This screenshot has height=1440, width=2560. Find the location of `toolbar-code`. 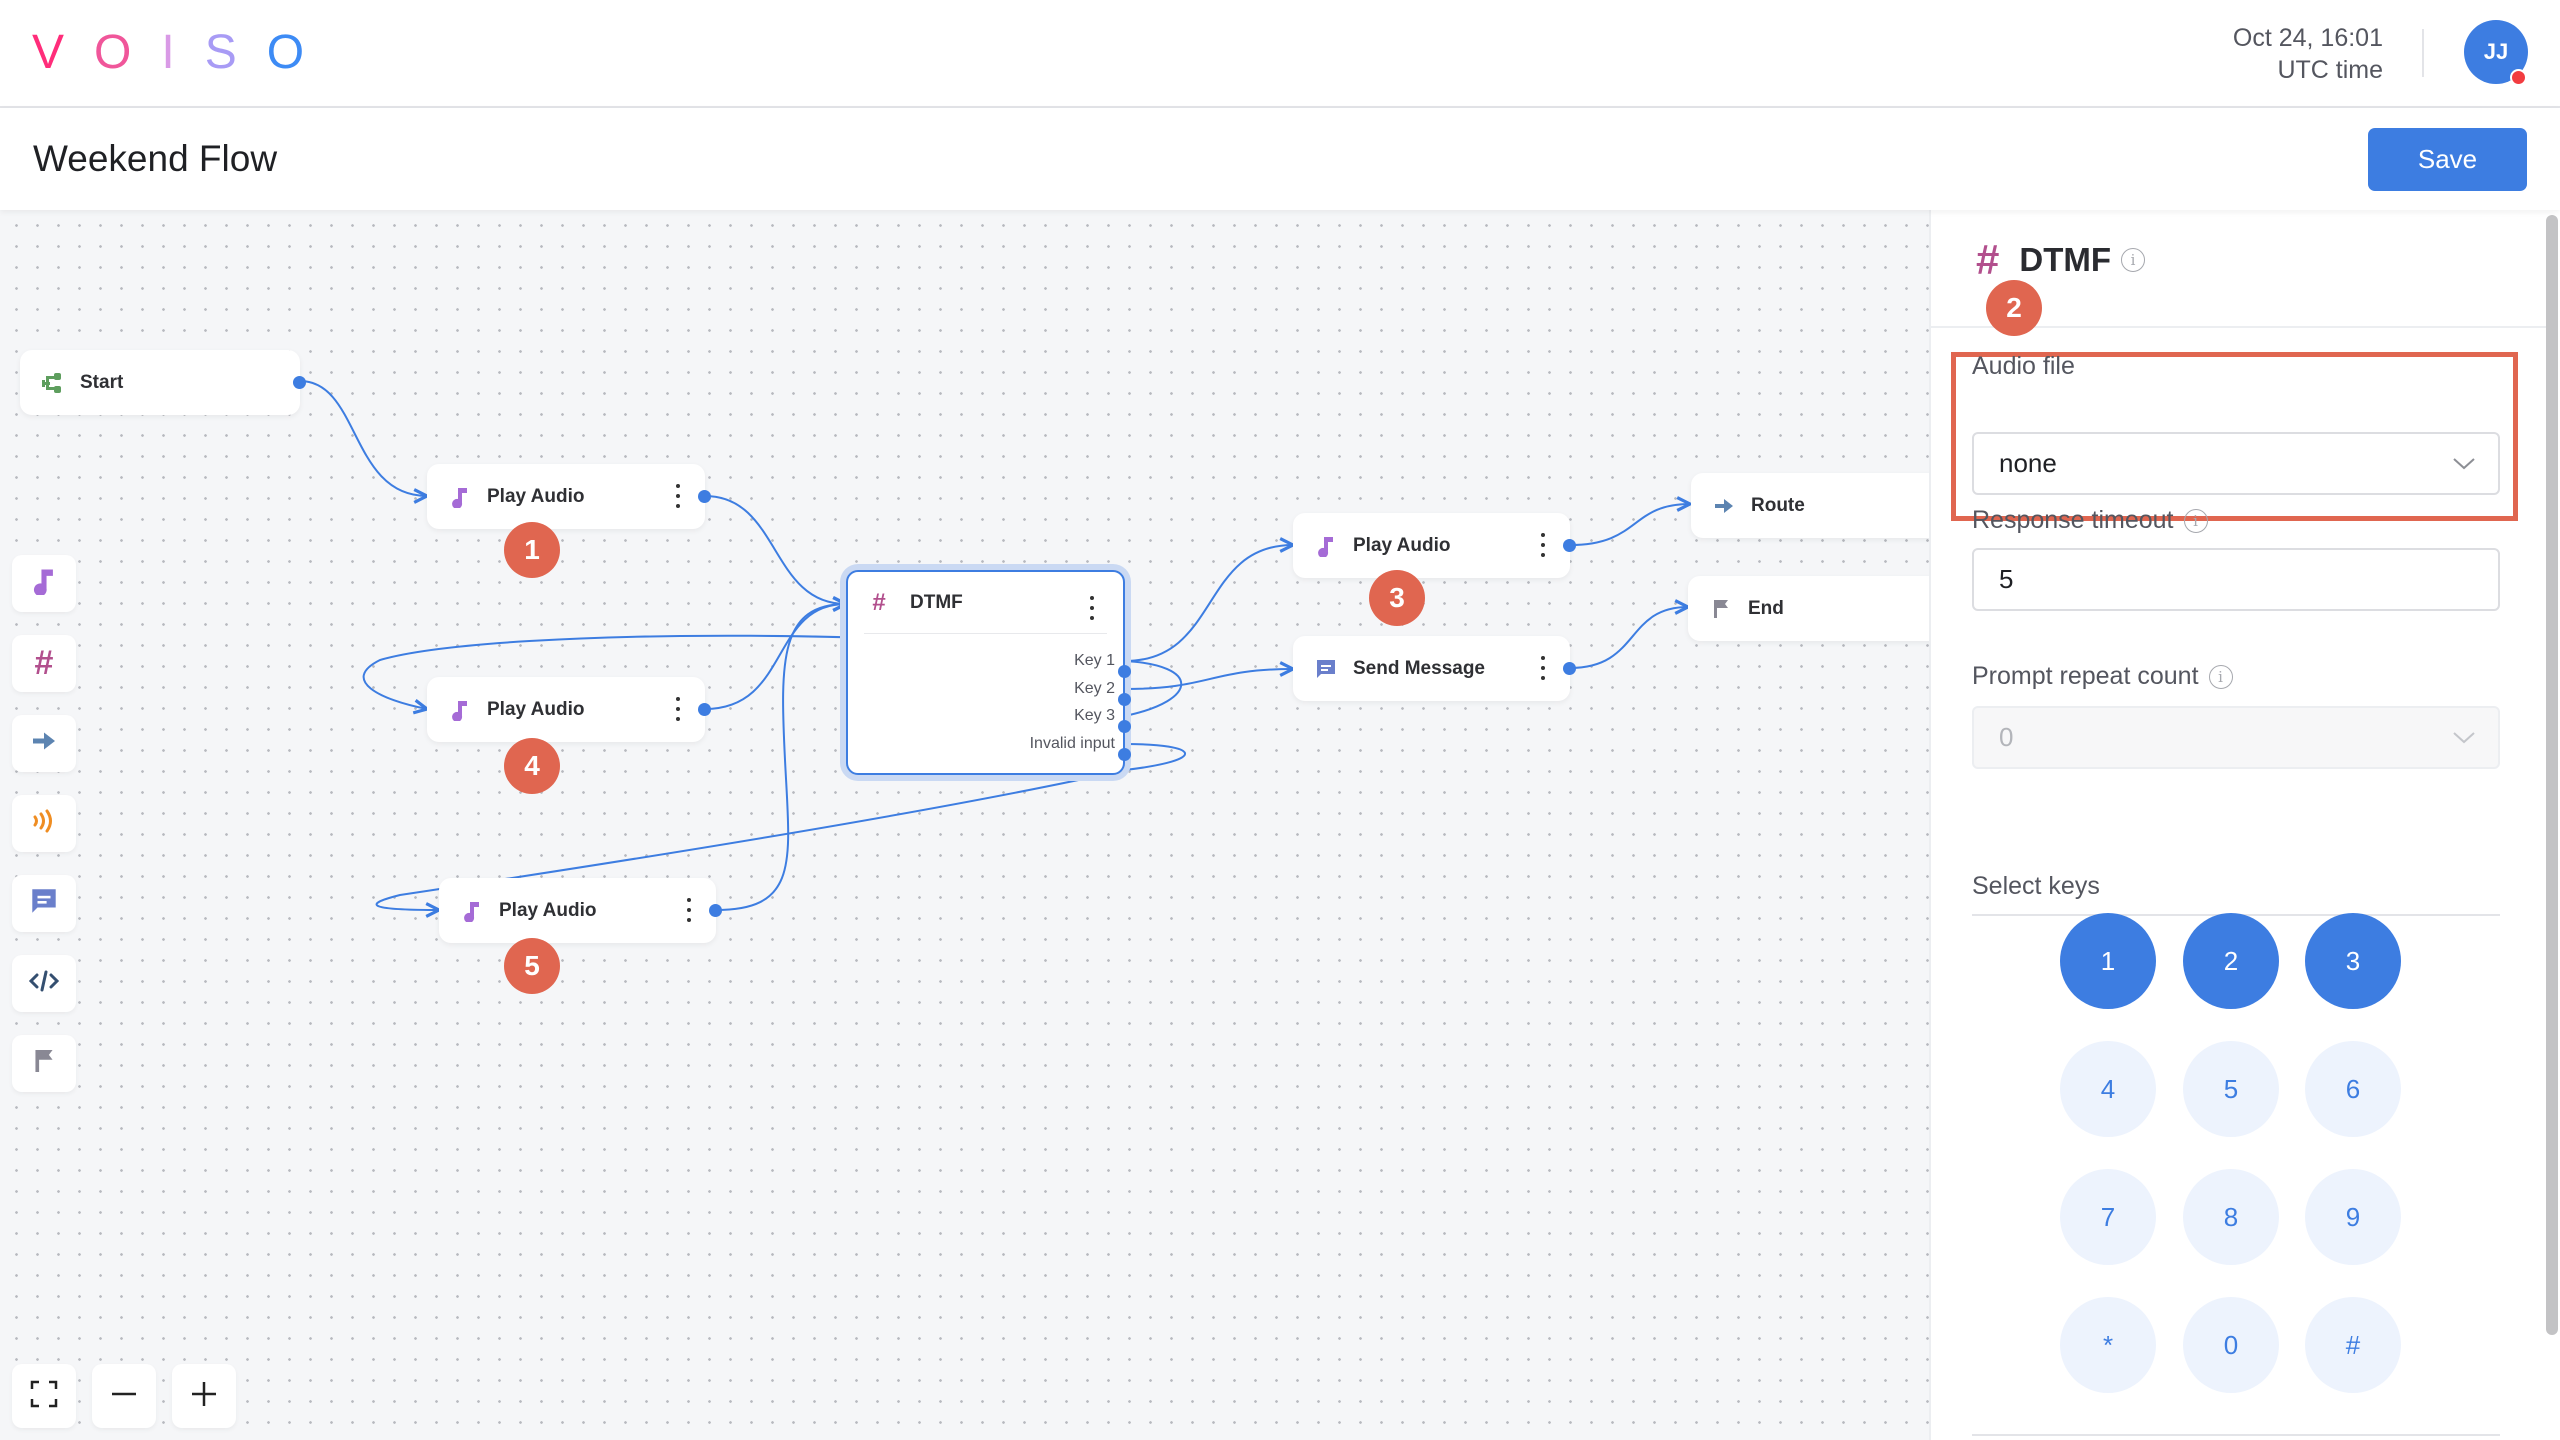

toolbar-code is located at coordinates (44, 983).